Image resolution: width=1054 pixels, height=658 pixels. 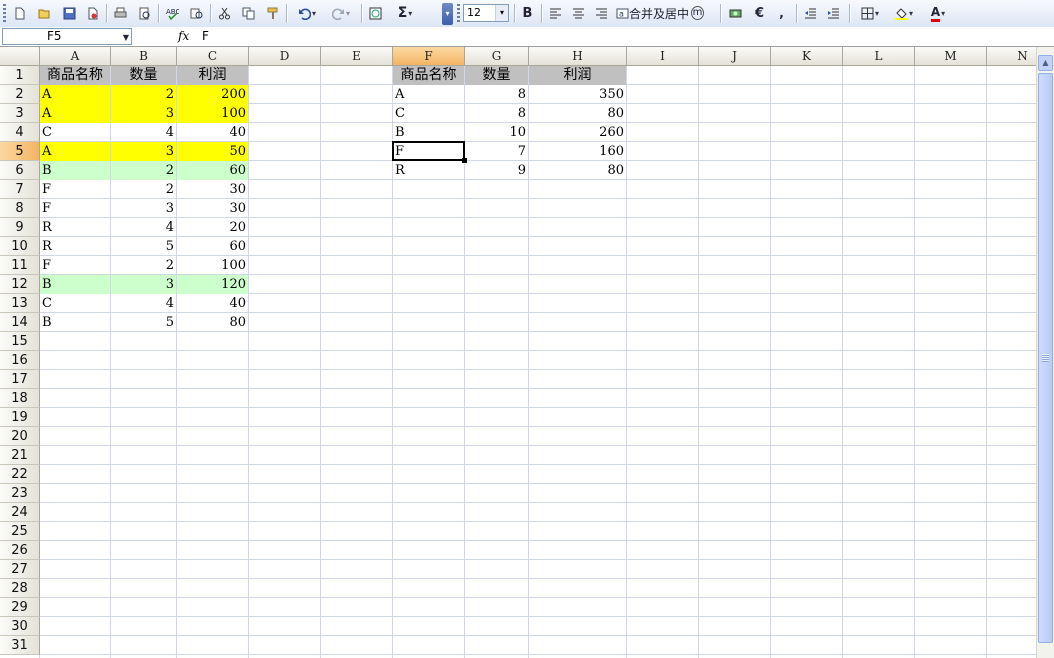 I want to click on scrollbar-thumb, so click(x=1045, y=358).